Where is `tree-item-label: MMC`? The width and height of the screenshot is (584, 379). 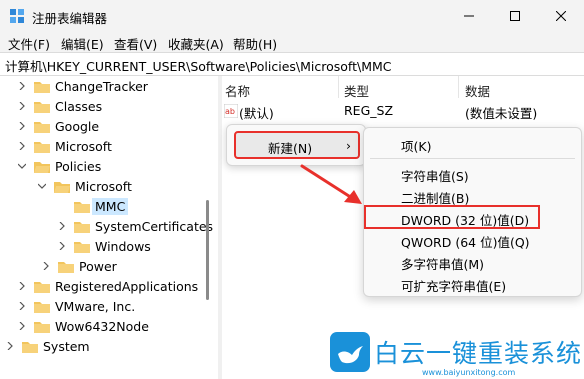
tree-item-label: MMC is located at coordinates (110, 206).